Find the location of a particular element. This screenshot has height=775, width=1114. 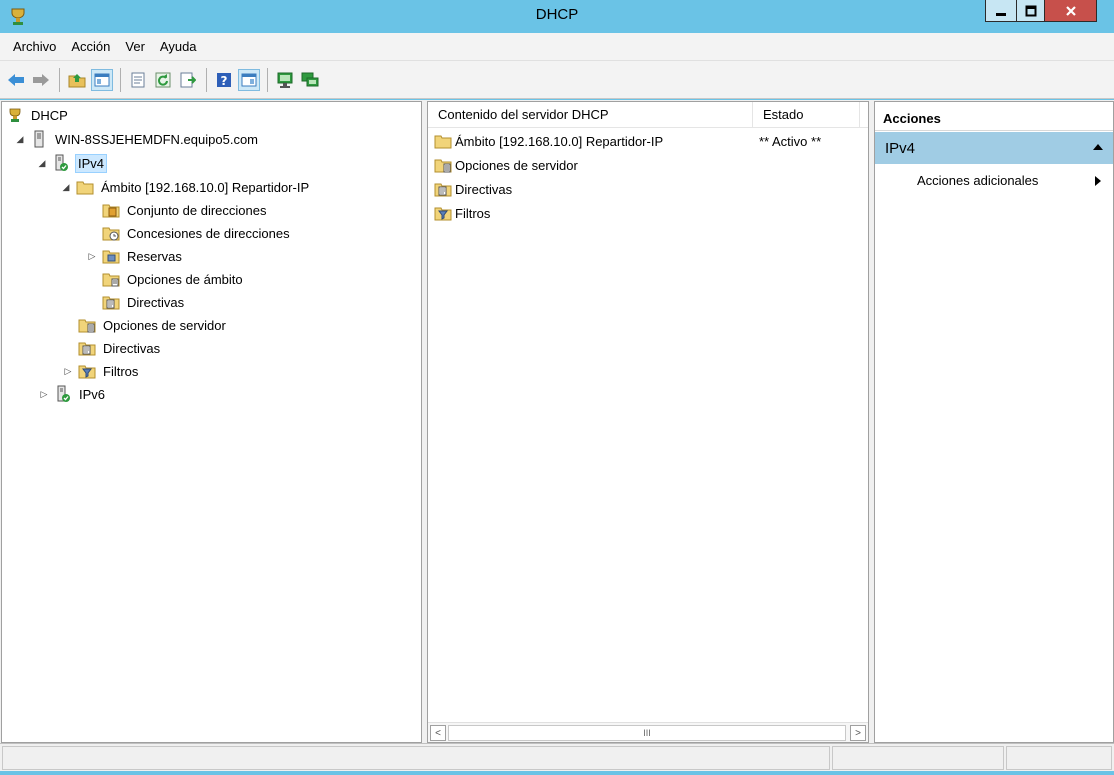

server-icon is located at coordinates (285, 80).